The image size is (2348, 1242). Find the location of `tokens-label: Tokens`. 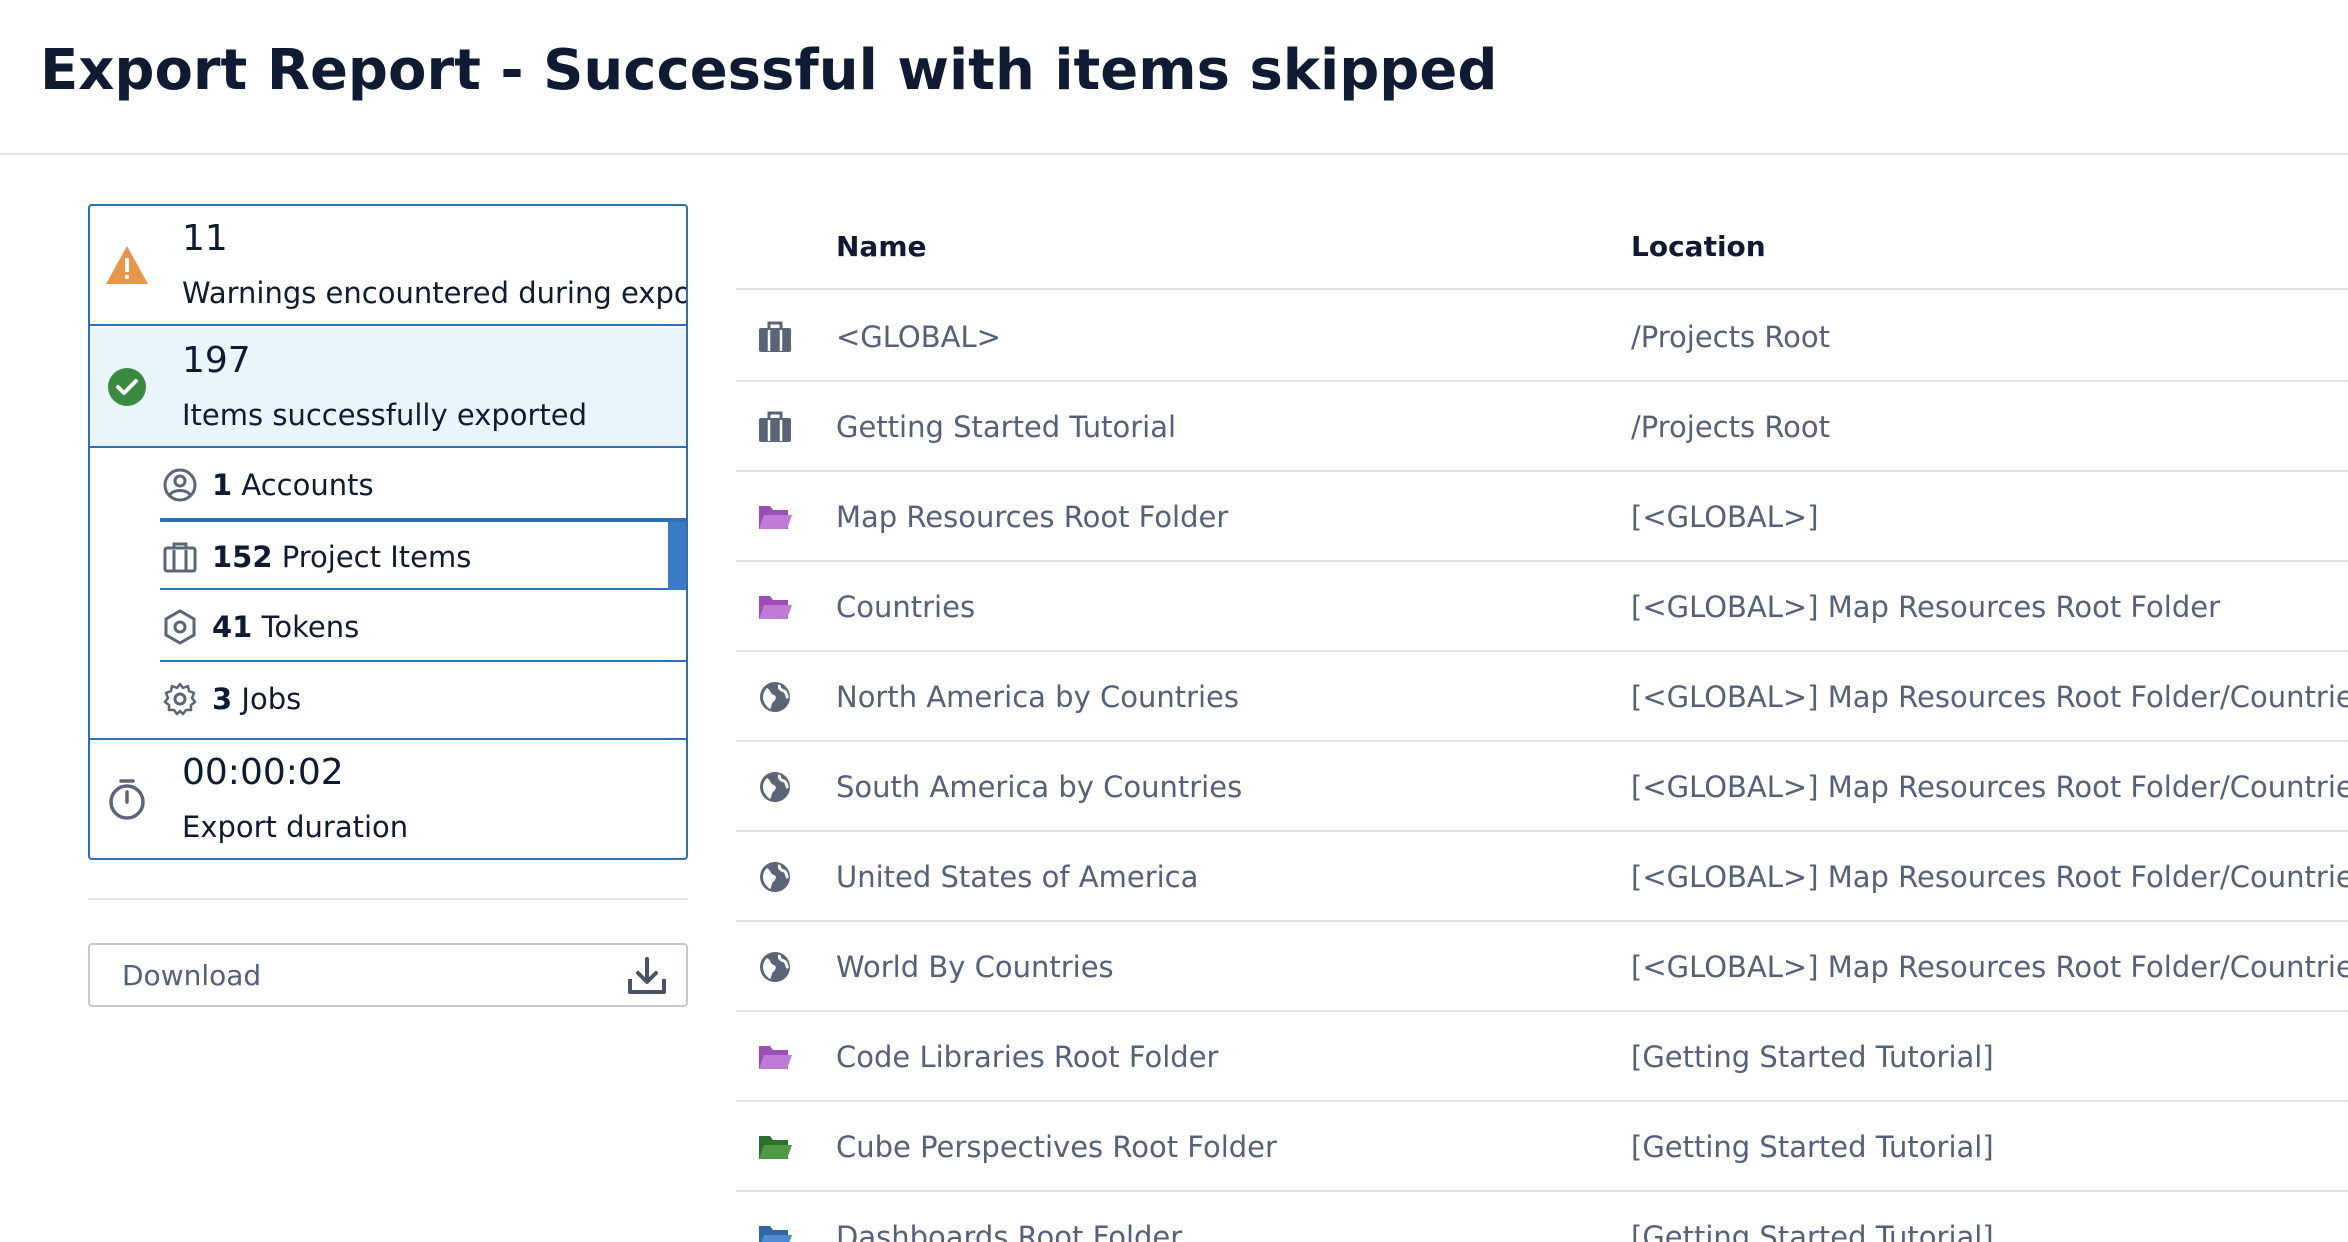

tokens-label: Tokens is located at coordinates (310, 627).